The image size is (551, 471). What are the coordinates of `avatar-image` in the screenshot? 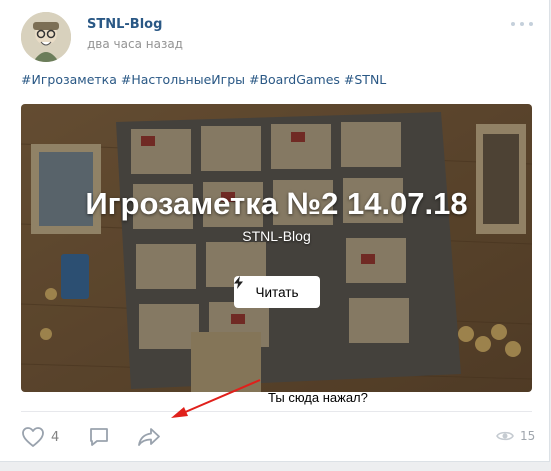 It's located at (46, 37).